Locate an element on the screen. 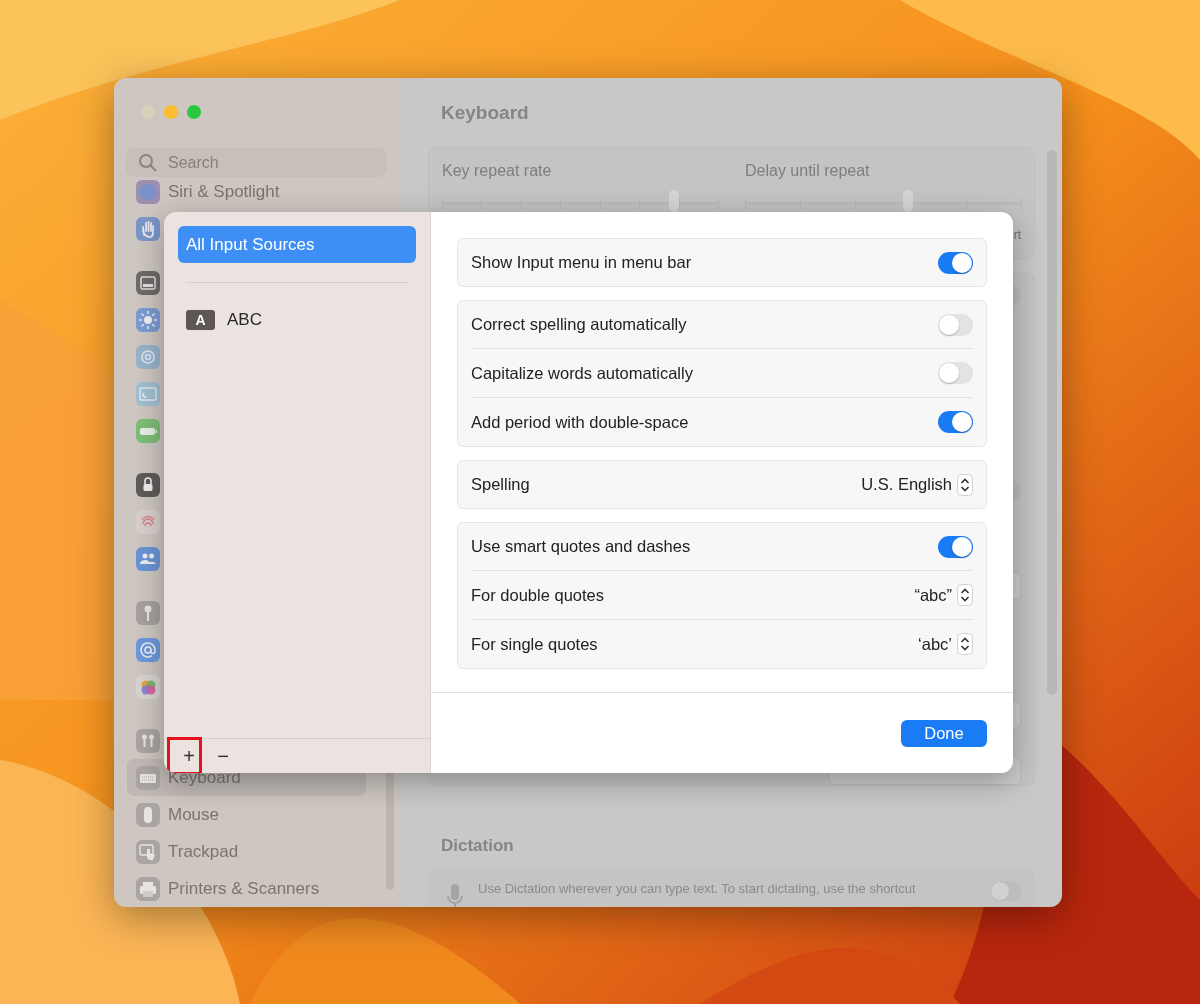 This screenshot has height=1004, width=1200. microphone-icon is located at coordinates (455, 895).